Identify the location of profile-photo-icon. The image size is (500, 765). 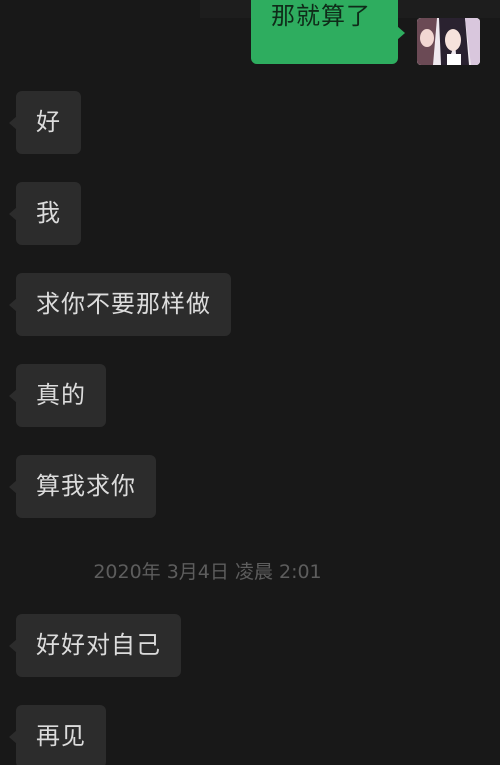
(448, 41).